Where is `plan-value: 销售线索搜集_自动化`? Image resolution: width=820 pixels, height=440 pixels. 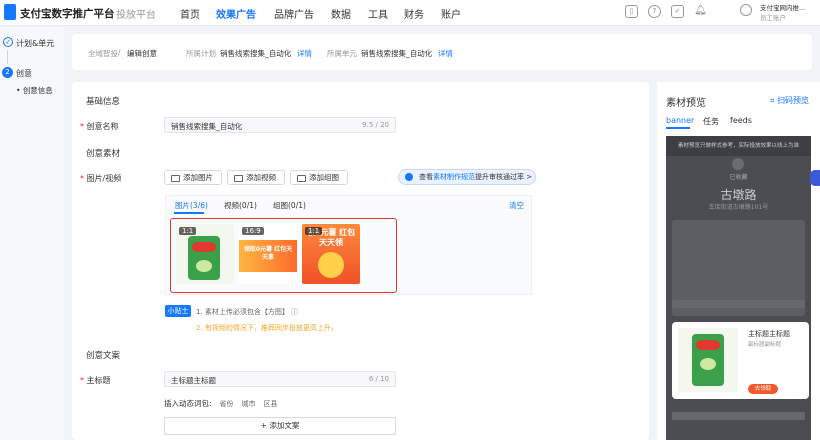 plan-value: 销售线索搜集_自动化 is located at coordinates (256, 53).